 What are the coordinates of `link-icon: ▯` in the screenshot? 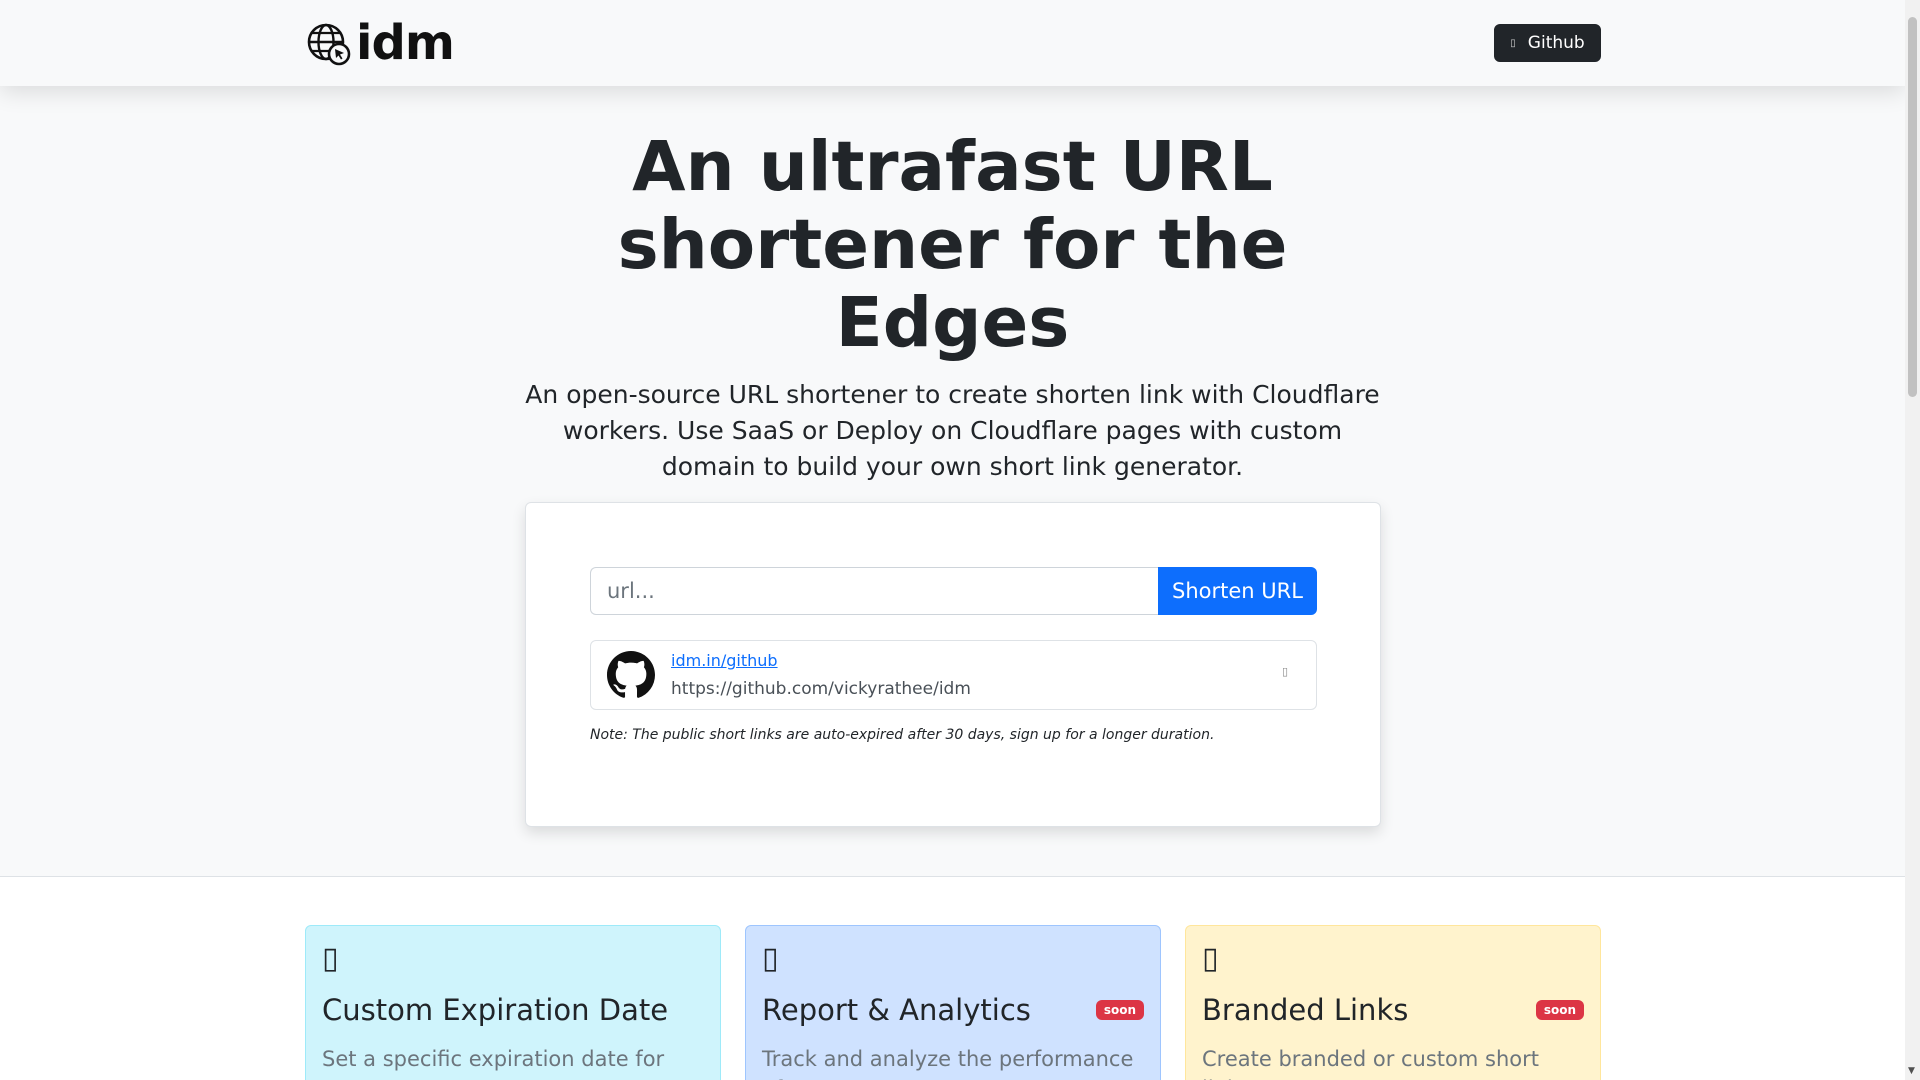 It's located at (1210, 958).